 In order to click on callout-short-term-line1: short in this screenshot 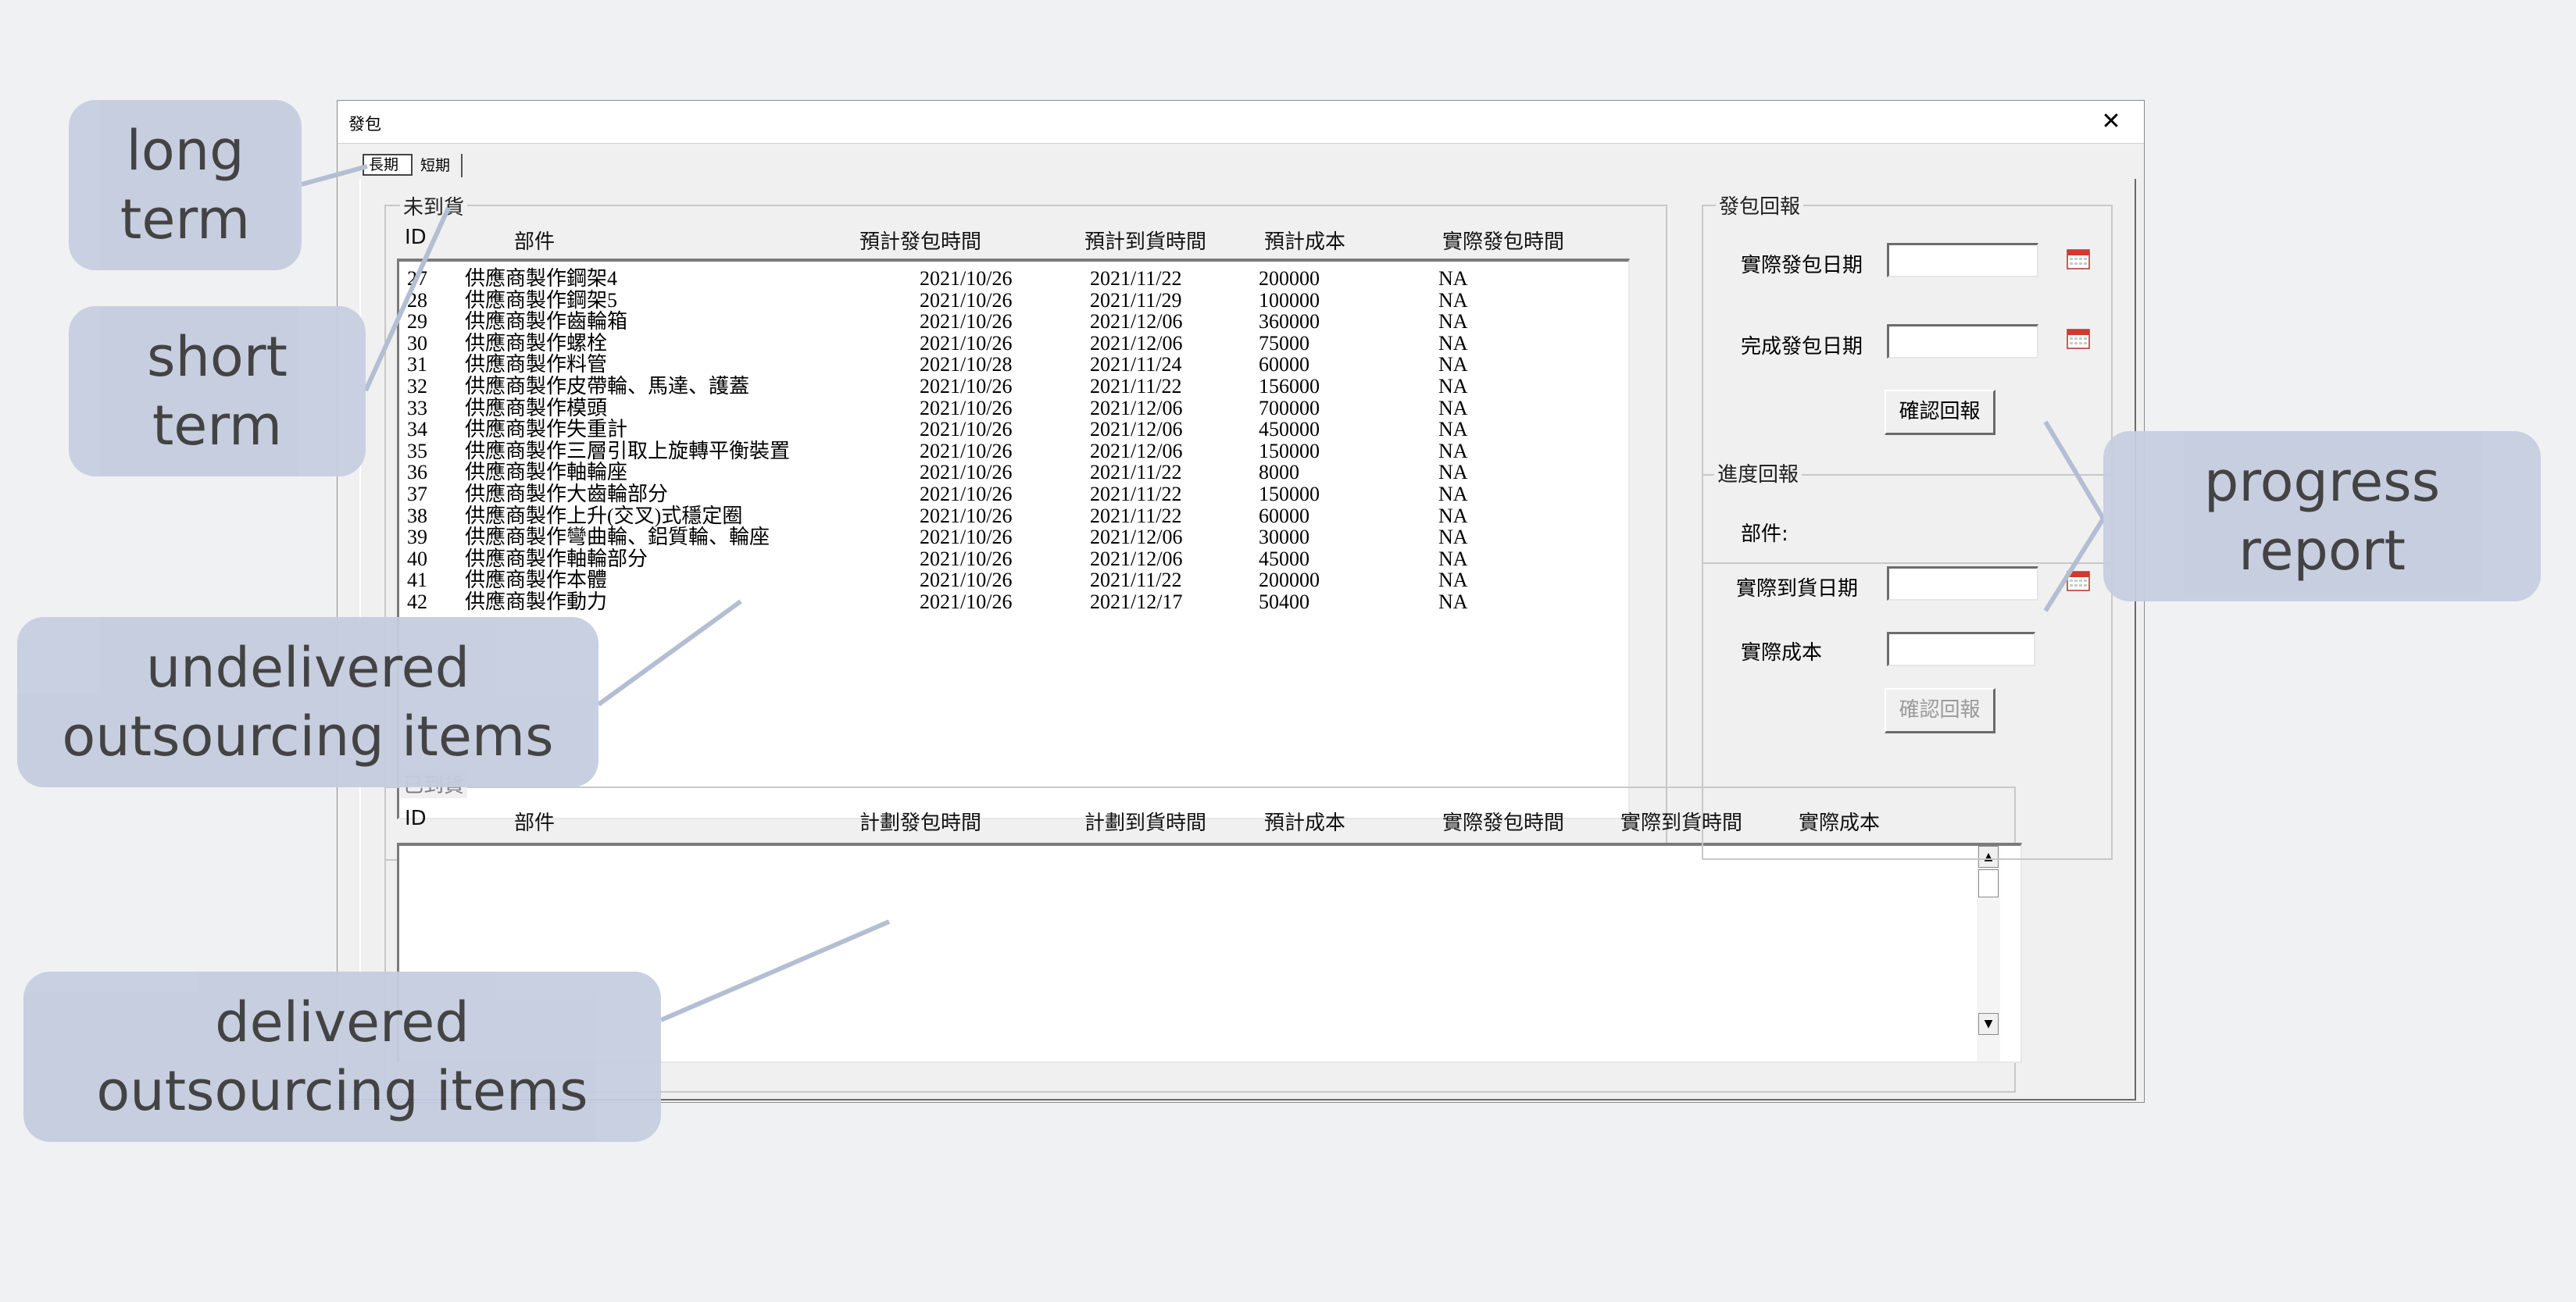, I will do `click(218, 357)`.